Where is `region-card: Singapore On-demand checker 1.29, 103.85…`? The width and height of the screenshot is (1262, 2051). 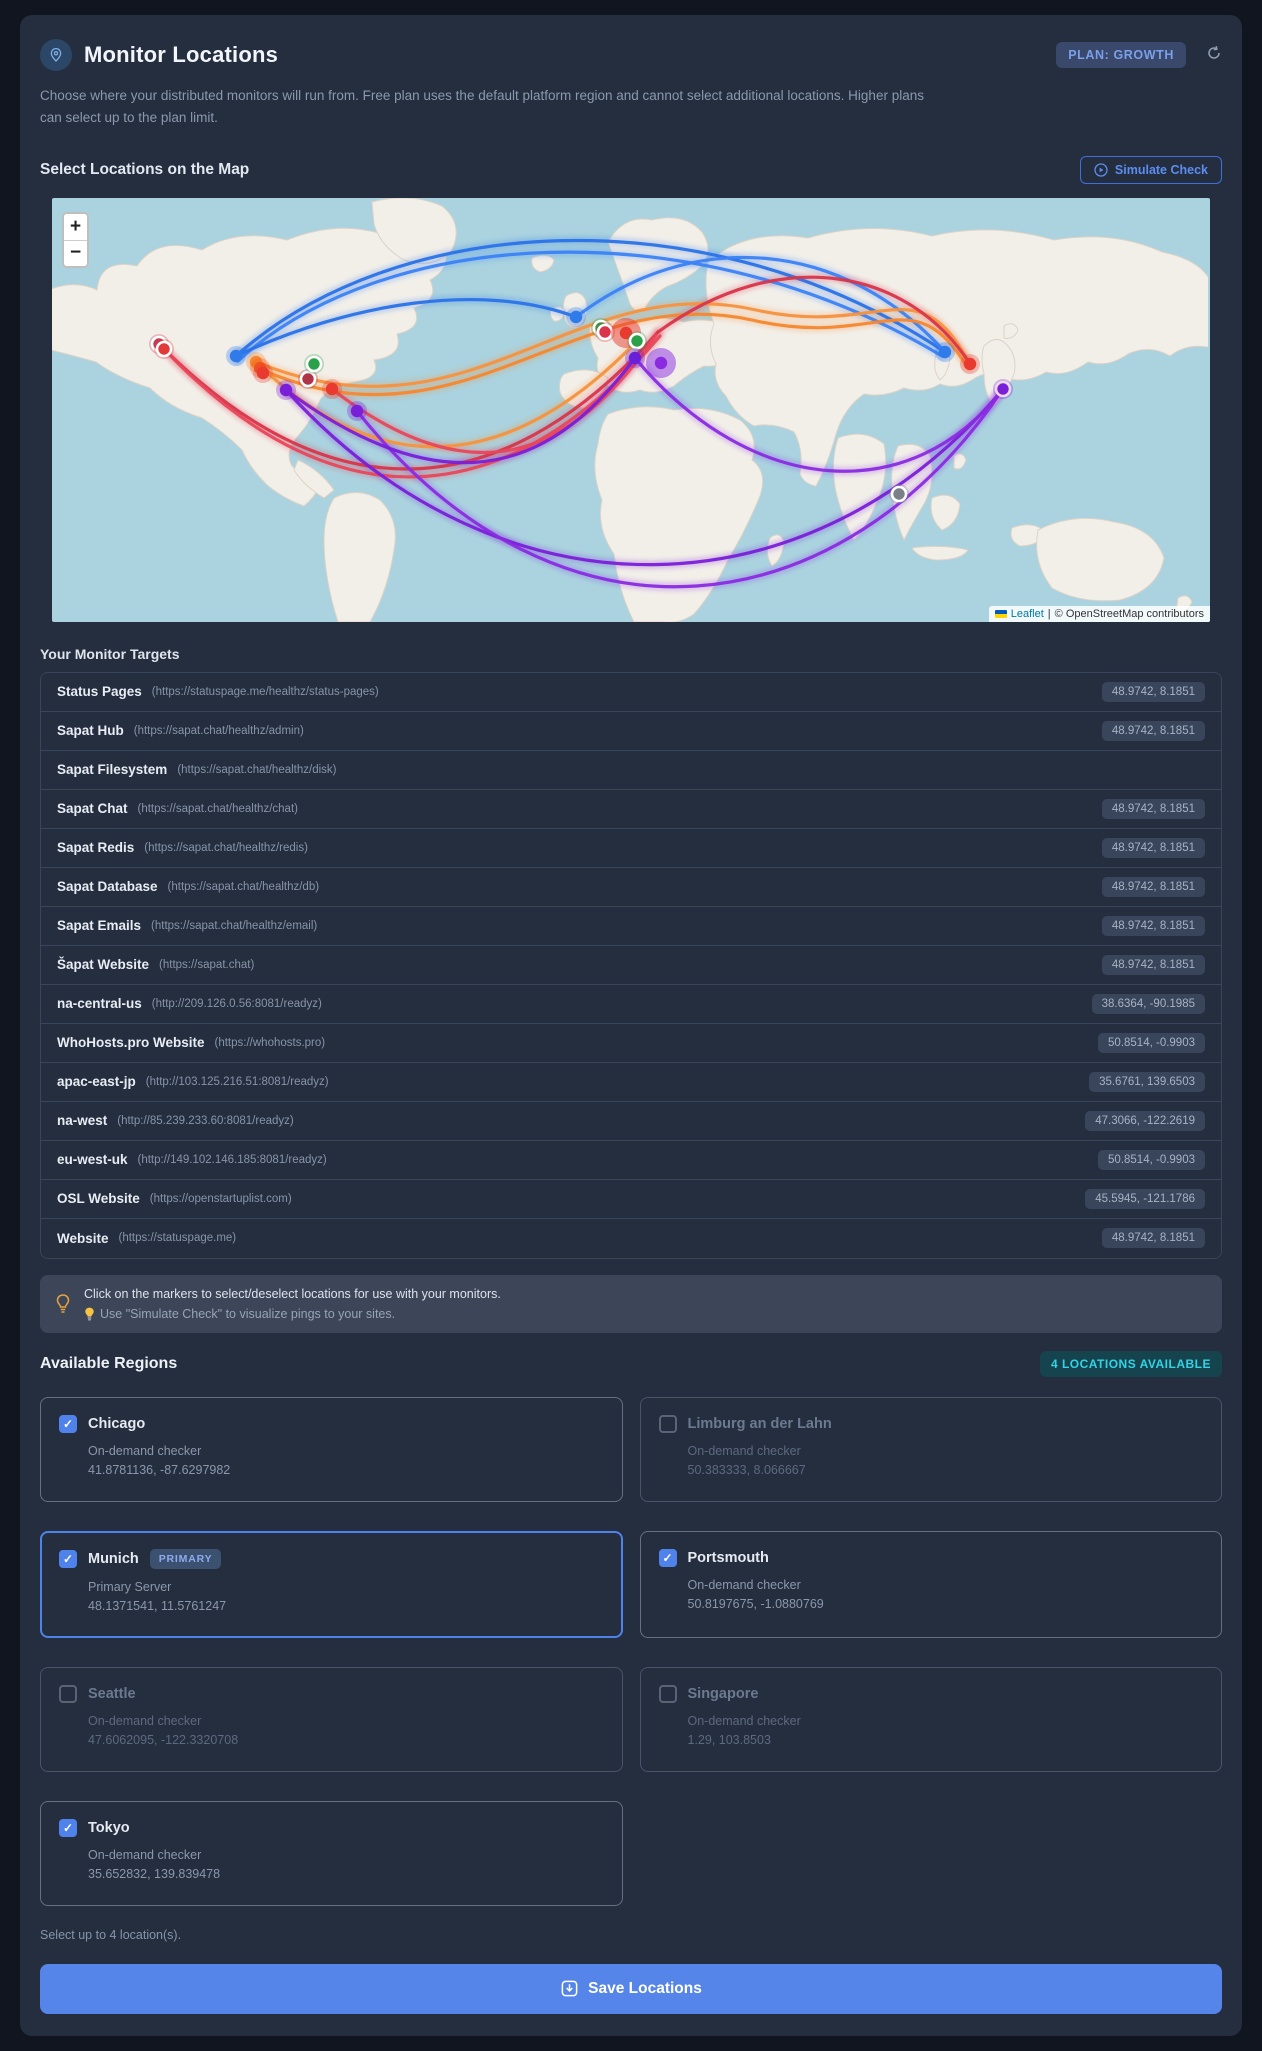 region-card: Singapore On-demand checker 1.29, 103.85… is located at coordinates (930, 1719).